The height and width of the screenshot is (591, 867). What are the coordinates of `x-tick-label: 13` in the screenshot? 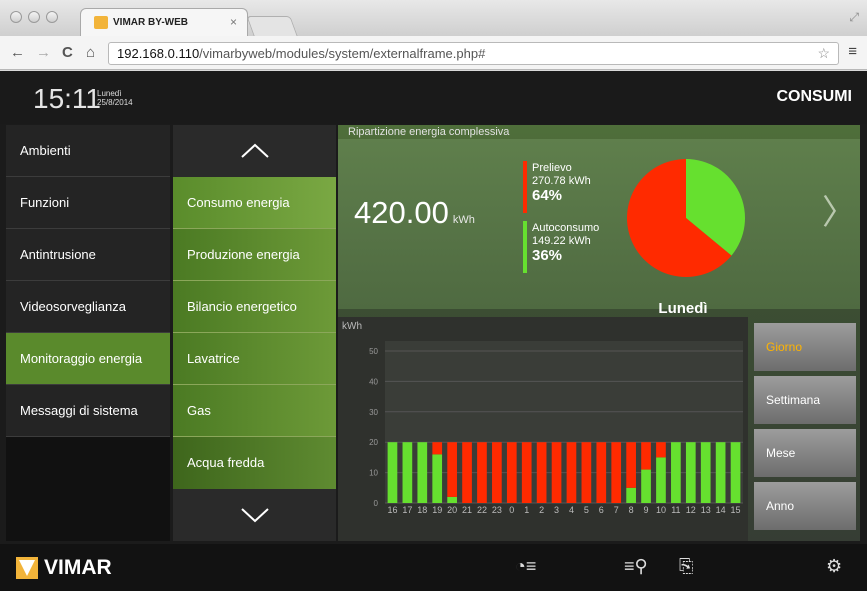 It's located at (706, 510).